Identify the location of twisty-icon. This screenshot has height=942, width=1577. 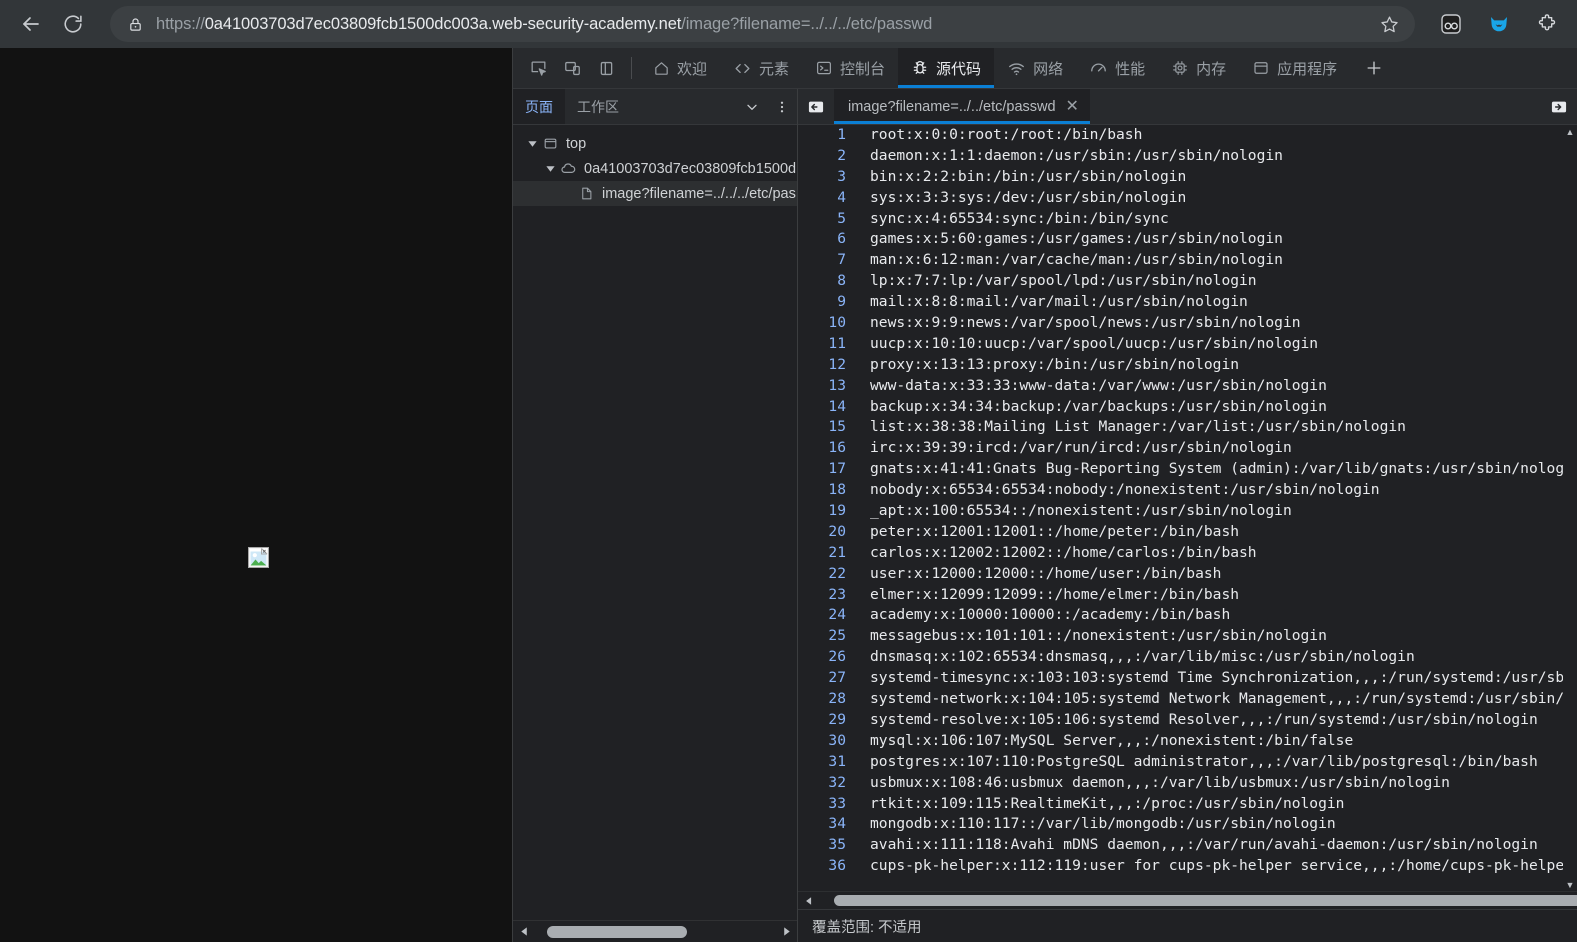
(550, 168).